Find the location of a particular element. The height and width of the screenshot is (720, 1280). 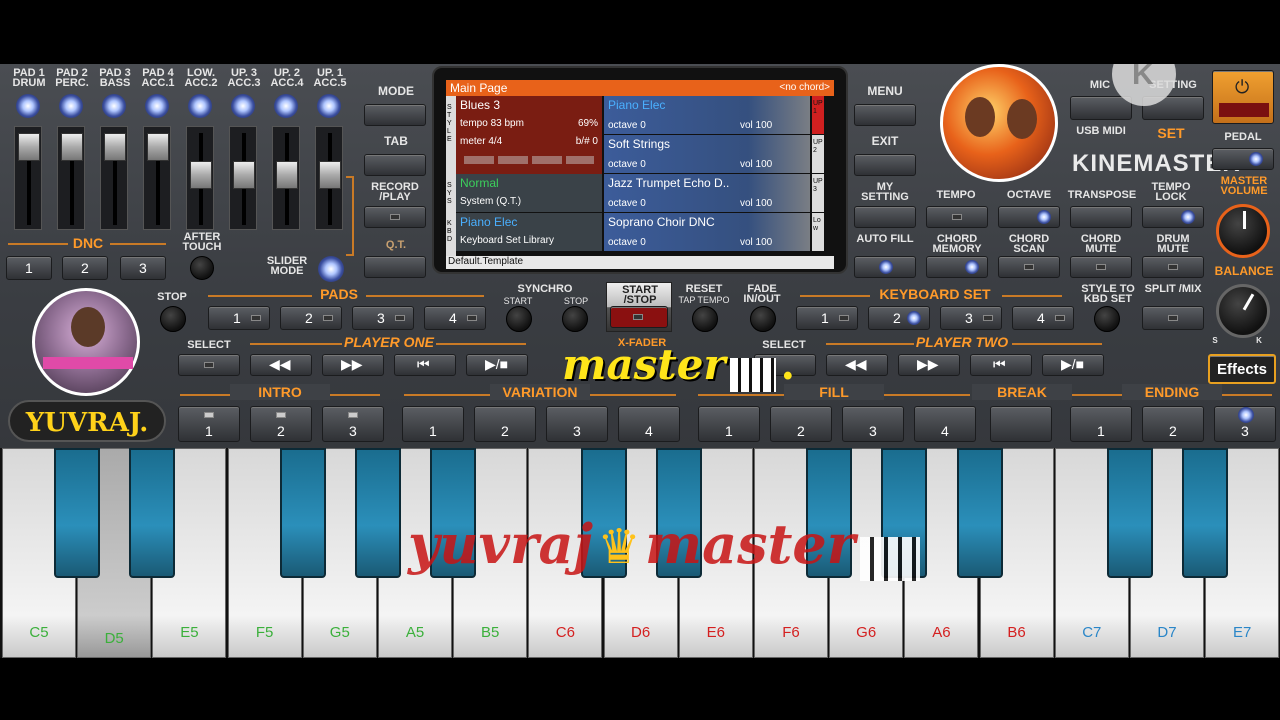

intro-button-2: 2 is located at coordinates (281, 424).